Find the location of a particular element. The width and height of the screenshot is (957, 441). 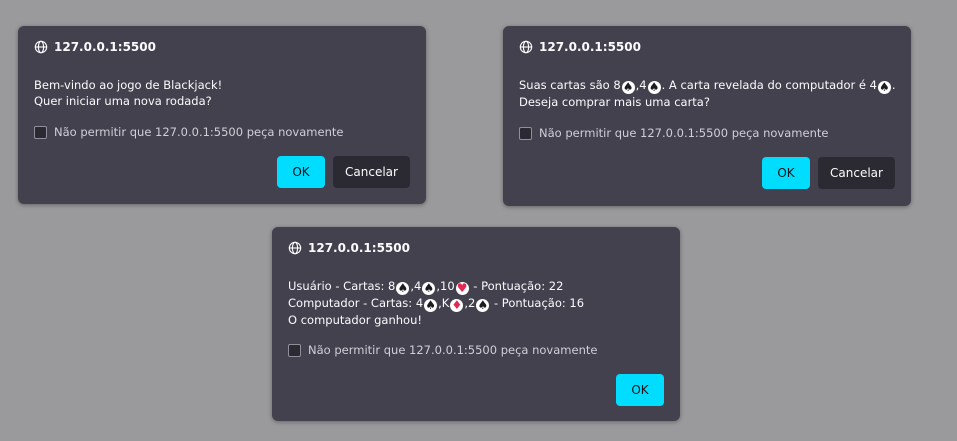

message-text: ,K is located at coordinates (444, 303).